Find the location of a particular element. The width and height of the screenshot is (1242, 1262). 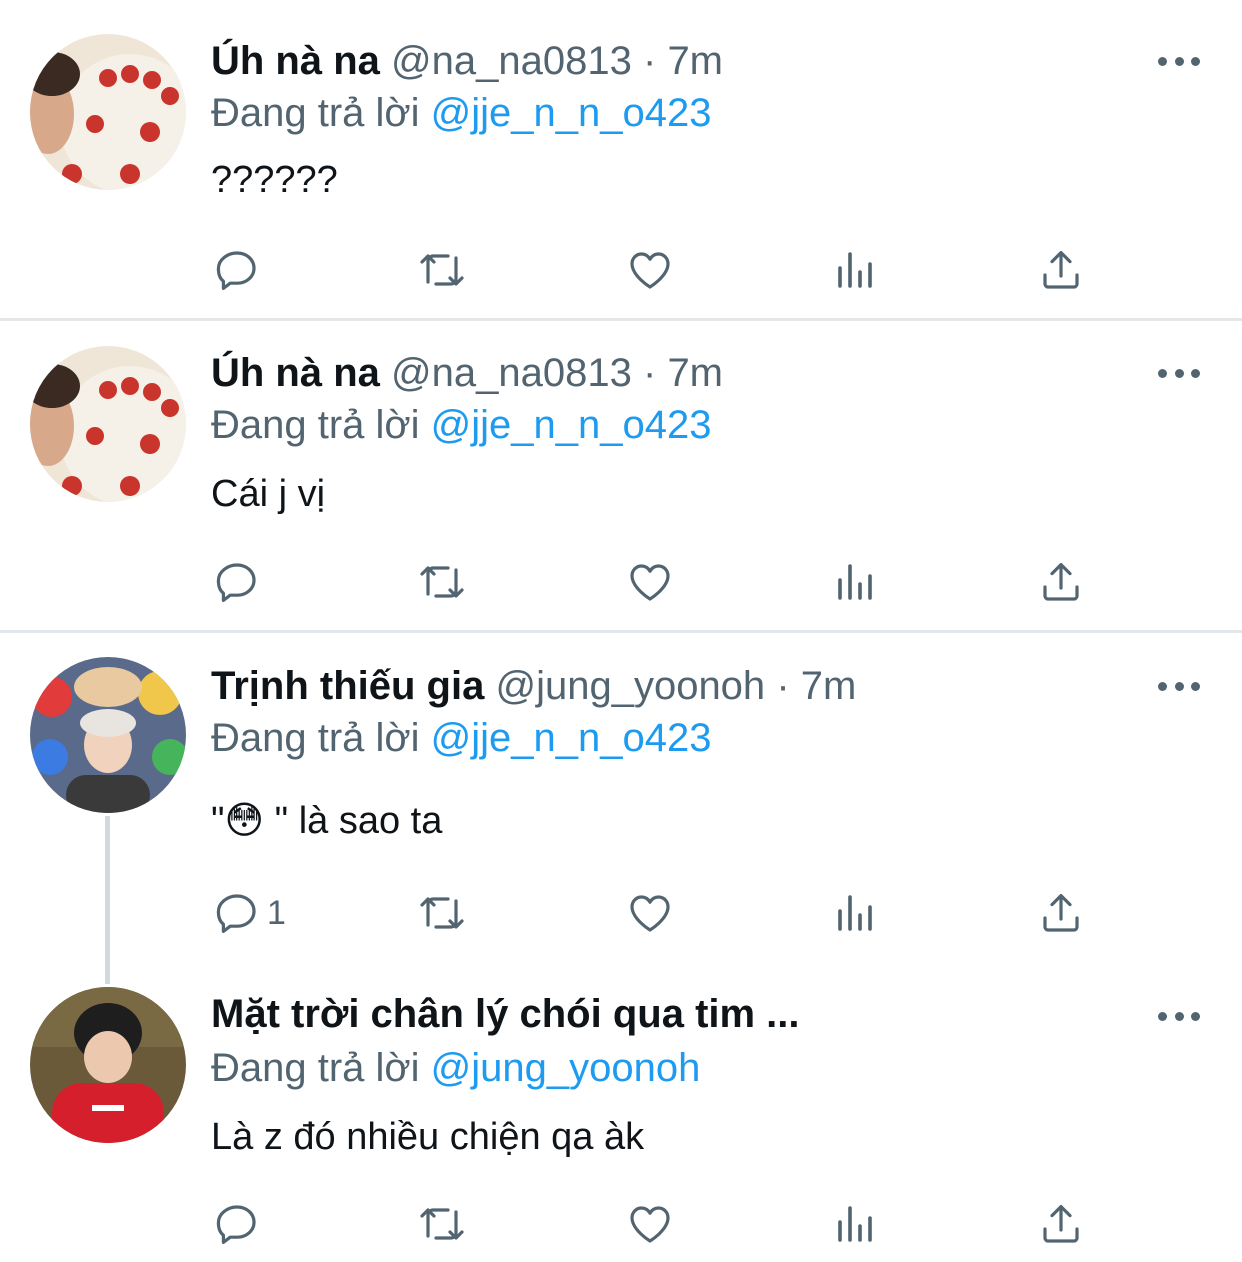

user-handle: @jung_yoonoh is located at coordinates (630, 686).